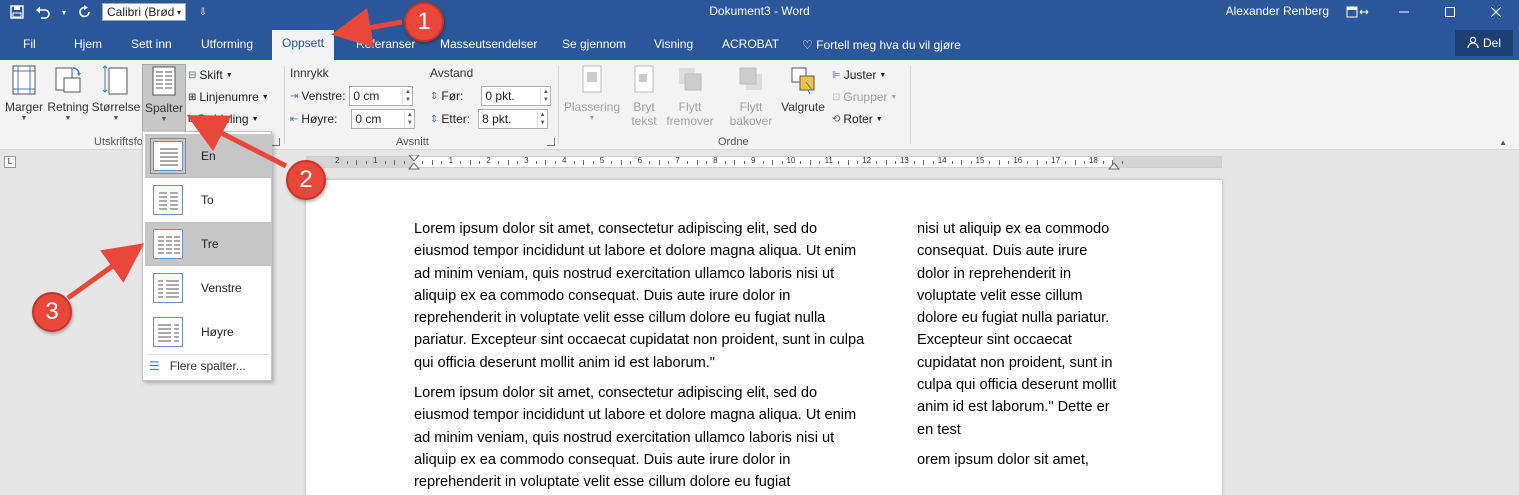 The width and height of the screenshot is (1519, 495). What do you see at coordinates (64, 12) in the screenshot?
I see `undo-dropdown-icon: ▾` at bounding box center [64, 12].